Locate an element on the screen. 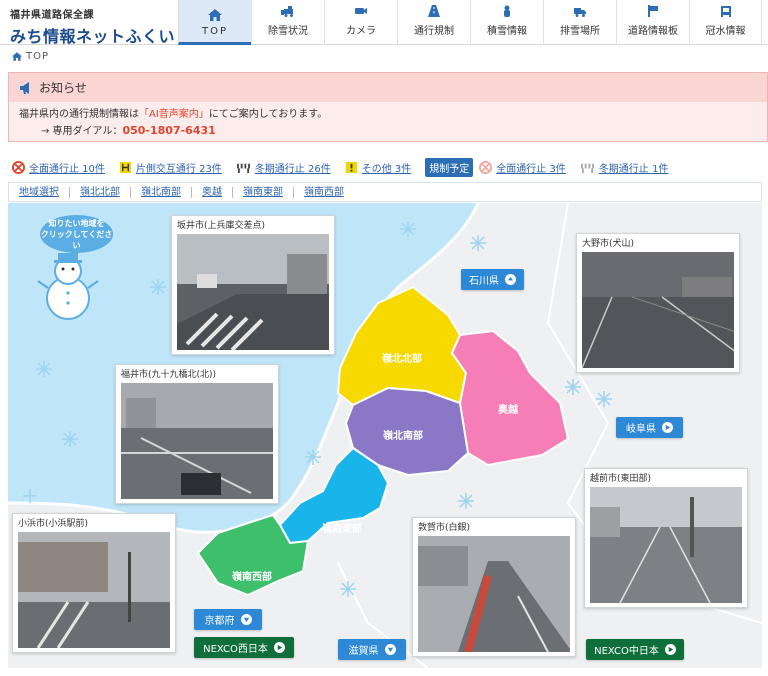  region-label-reihoku-north: 嶺北北部 is located at coordinates (402, 357).